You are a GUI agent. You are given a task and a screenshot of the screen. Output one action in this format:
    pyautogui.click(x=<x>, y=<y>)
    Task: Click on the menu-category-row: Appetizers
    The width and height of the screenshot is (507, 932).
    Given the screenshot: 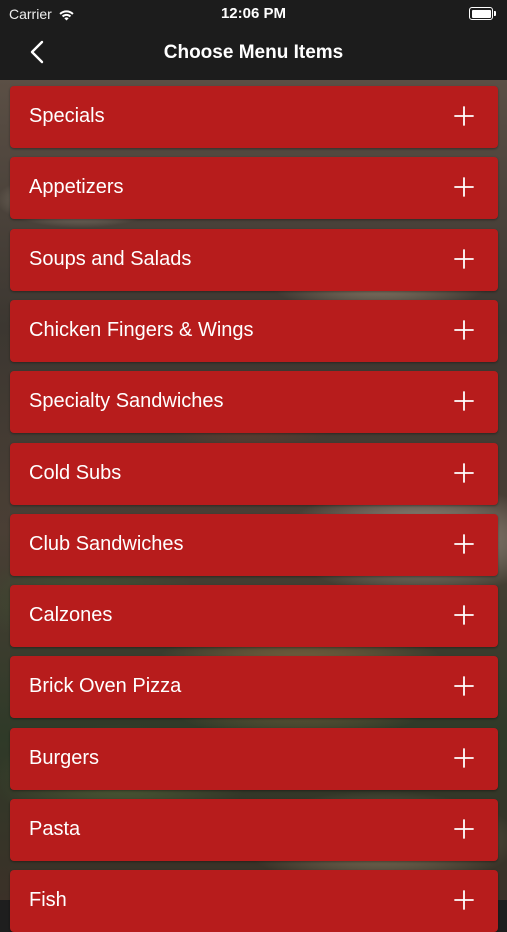 What is the action you would take?
    pyautogui.click(x=254, y=188)
    